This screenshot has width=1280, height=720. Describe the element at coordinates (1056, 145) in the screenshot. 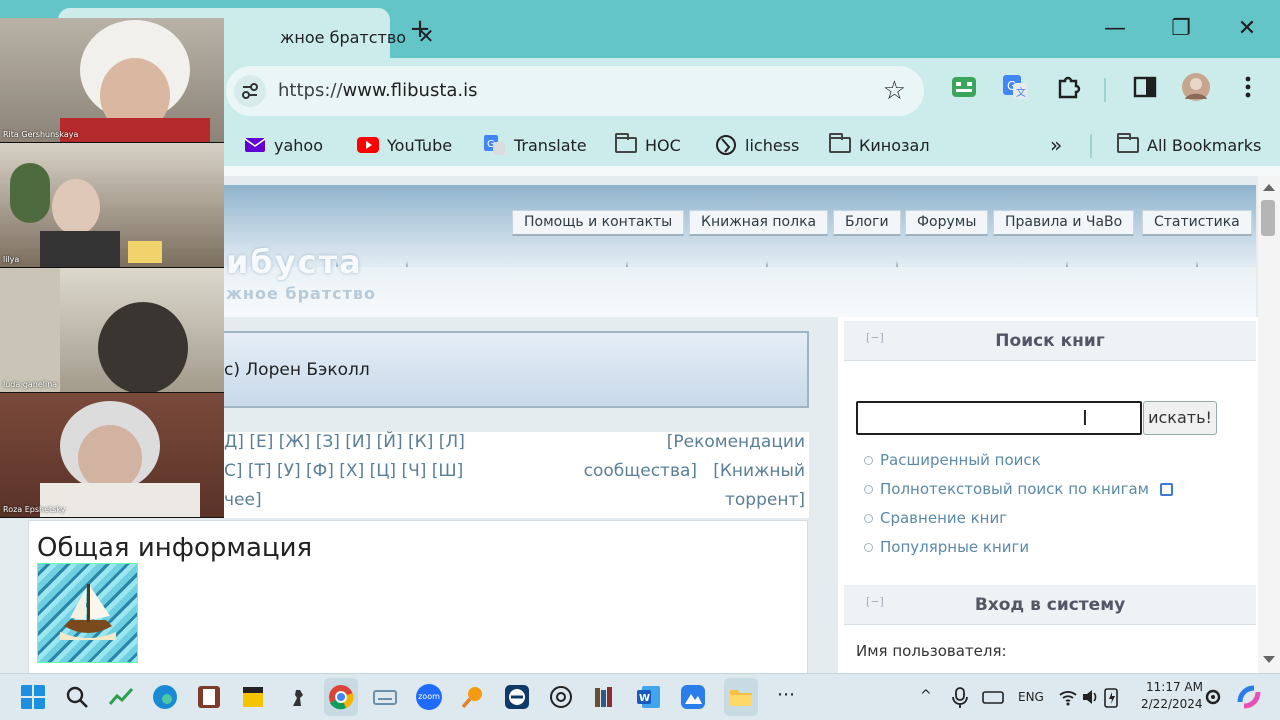

I see `bookmarks-overflow-button: »` at that location.